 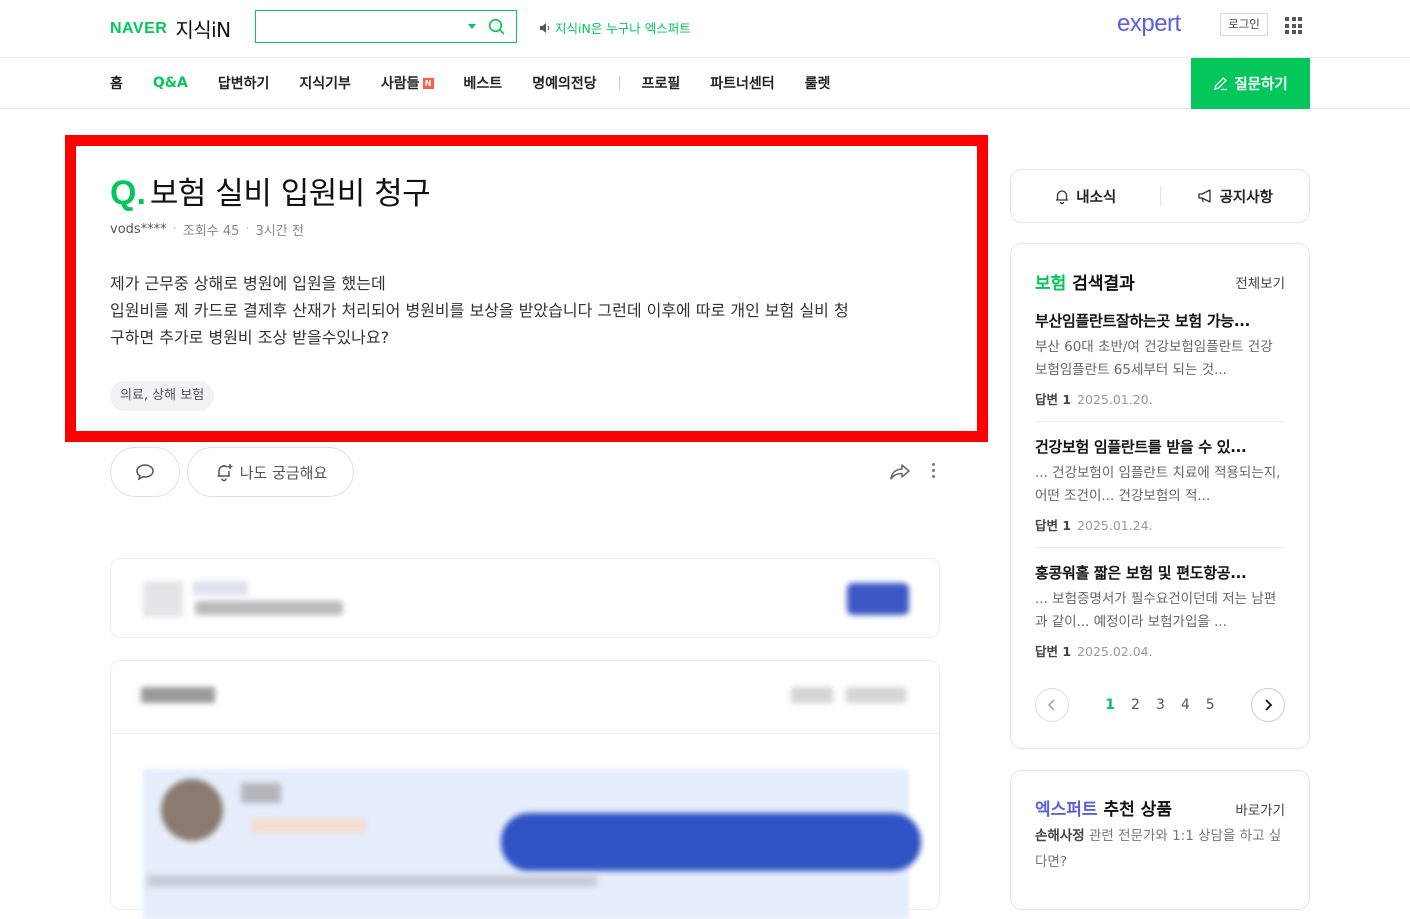 What do you see at coordinates (1162, 849) in the screenshot?
I see `expert-desc: 손해사정 관련 전문가와 1:1 상담을 하고 싶다면?` at bounding box center [1162, 849].